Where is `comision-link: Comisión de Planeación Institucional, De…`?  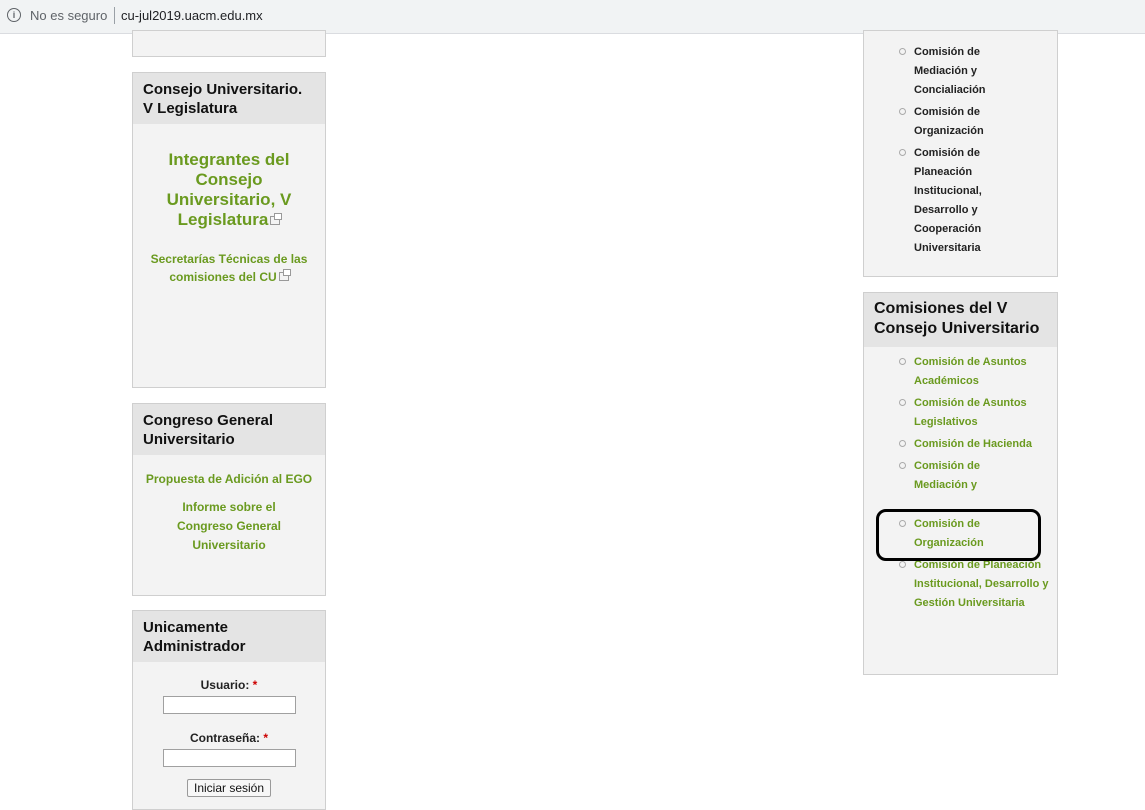
comision-link: Comisión de Planeación Institucional, De… is located at coordinates (981, 584).